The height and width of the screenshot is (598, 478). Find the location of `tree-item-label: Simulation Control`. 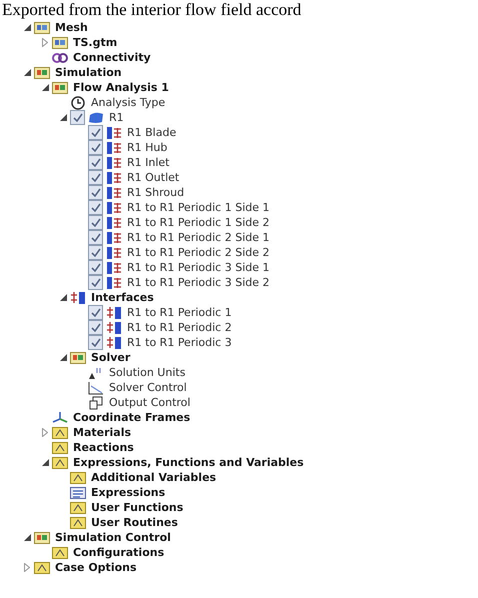

tree-item-label: Simulation Control is located at coordinates (113, 537).